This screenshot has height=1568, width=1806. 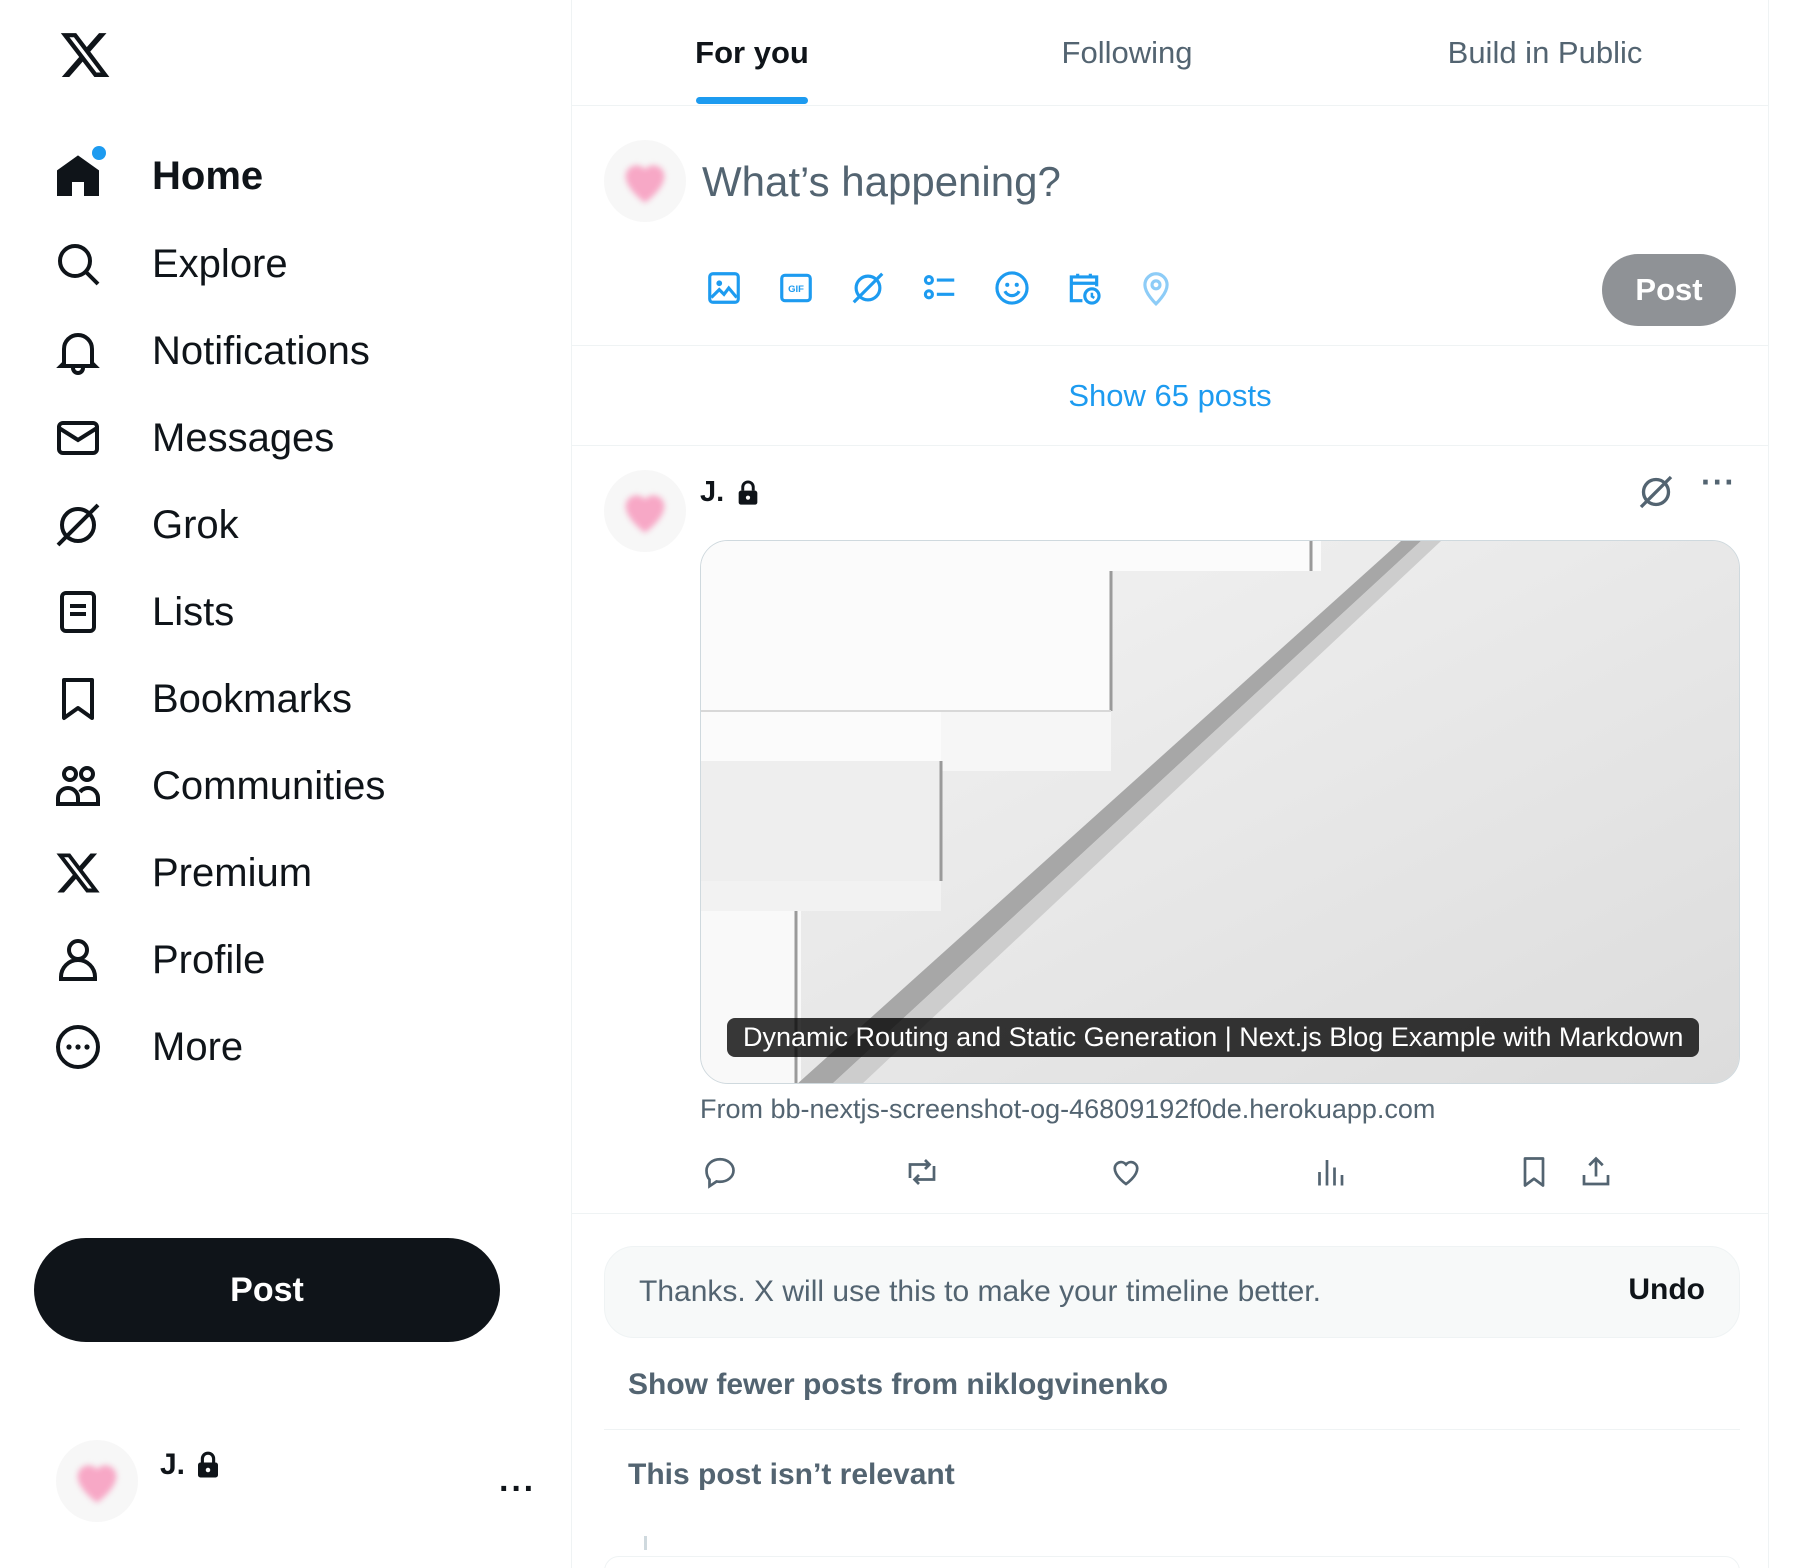 I want to click on tab-for-you: For you, so click(x=752, y=53).